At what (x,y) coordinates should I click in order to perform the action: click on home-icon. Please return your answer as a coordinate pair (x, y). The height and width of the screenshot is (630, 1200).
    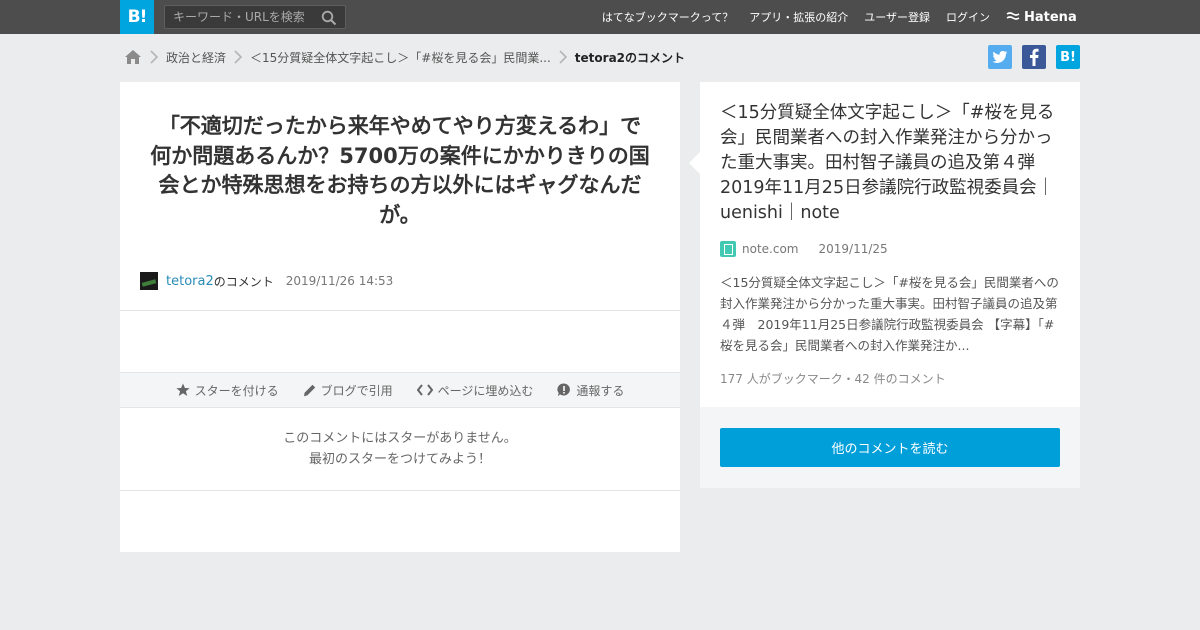
    Looking at the image, I should click on (133, 57).